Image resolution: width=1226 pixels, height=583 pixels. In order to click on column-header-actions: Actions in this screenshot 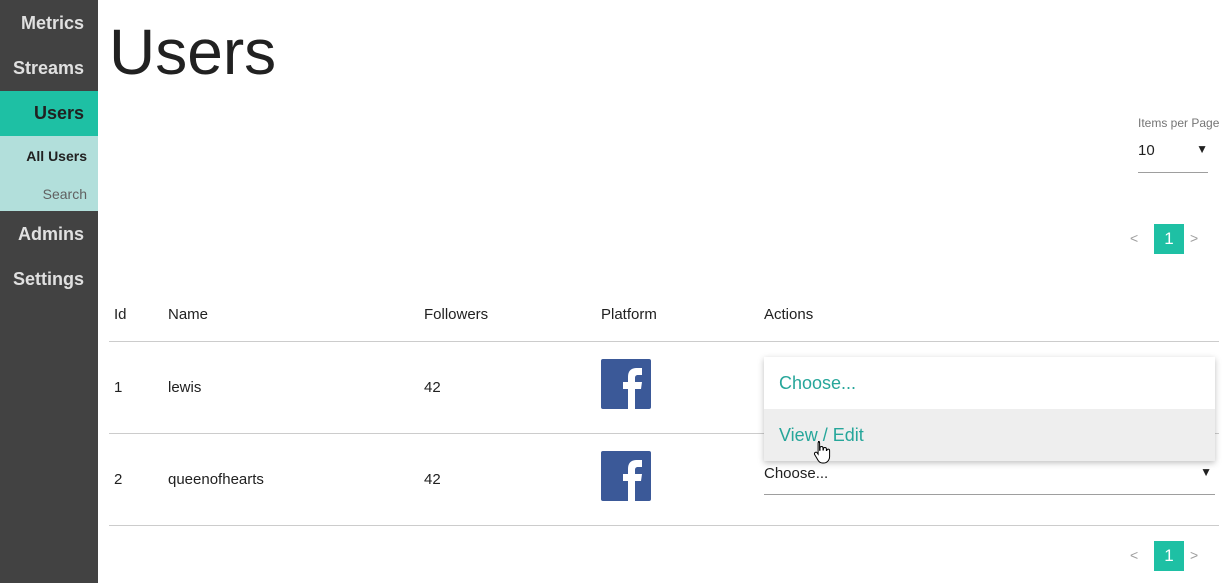, I will do `click(789, 314)`.